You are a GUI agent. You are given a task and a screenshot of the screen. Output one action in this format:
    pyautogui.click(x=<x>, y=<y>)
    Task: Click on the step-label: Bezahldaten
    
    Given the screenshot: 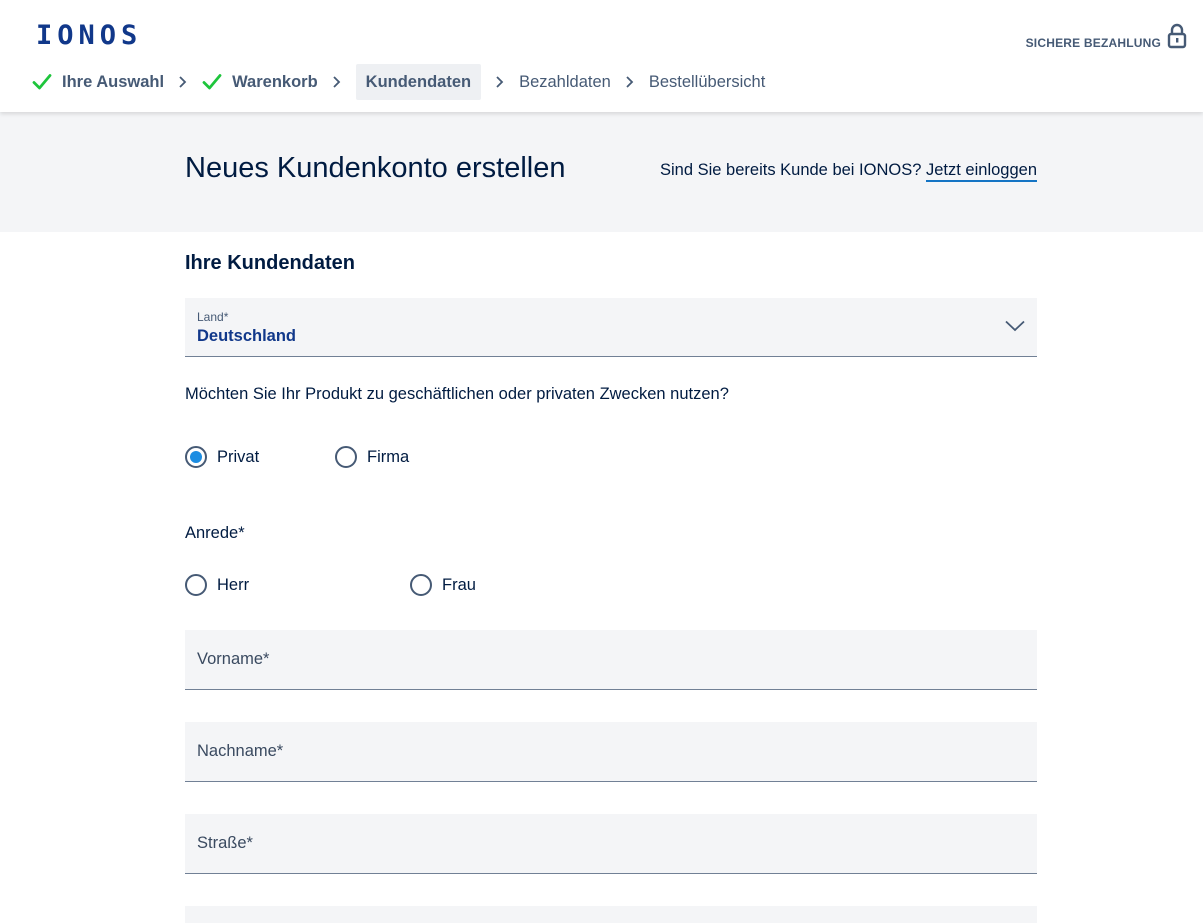 What is the action you would take?
    pyautogui.click(x=565, y=81)
    